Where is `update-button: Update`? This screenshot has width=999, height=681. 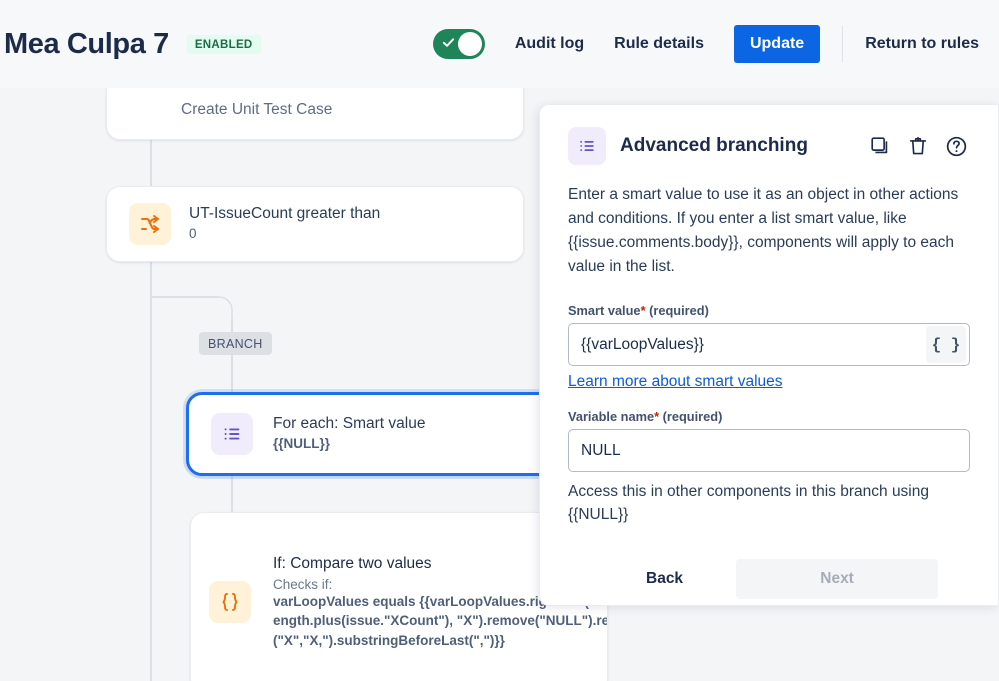
update-button: Update is located at coordinates (777, 44).